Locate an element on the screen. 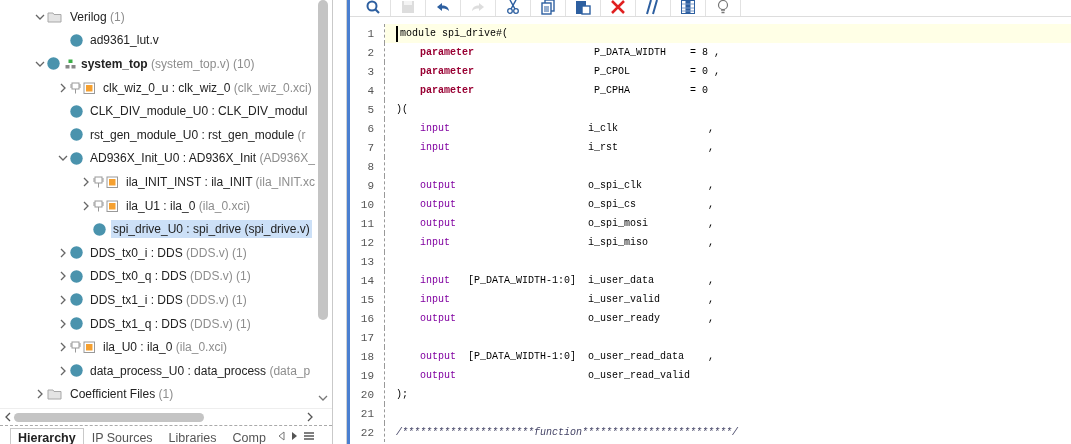  line-number: 13 is located at coordinates (366, 261).